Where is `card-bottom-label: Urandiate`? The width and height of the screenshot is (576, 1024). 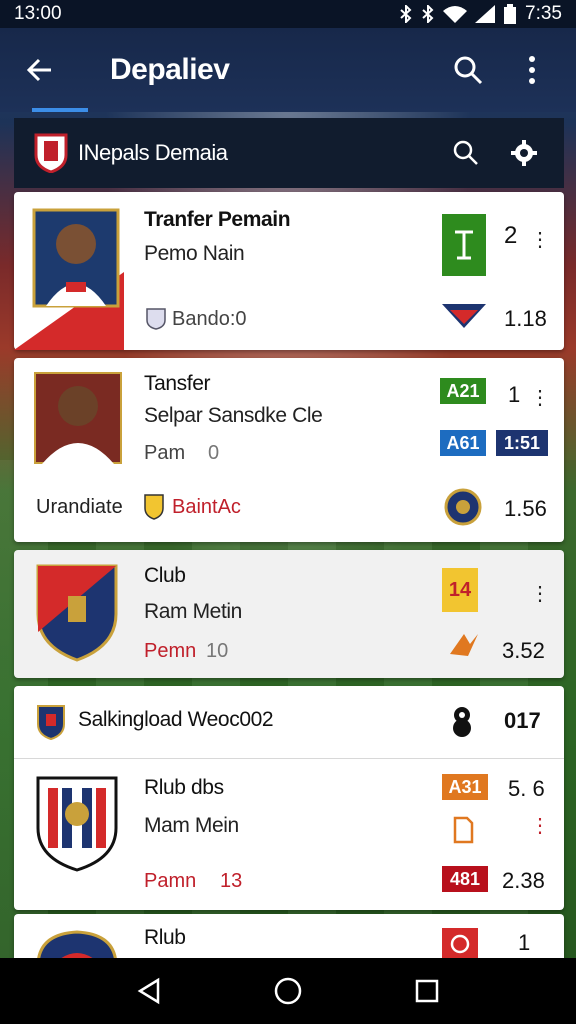 card-bottom-label: Urandiate is located at coordinates (79, 507).